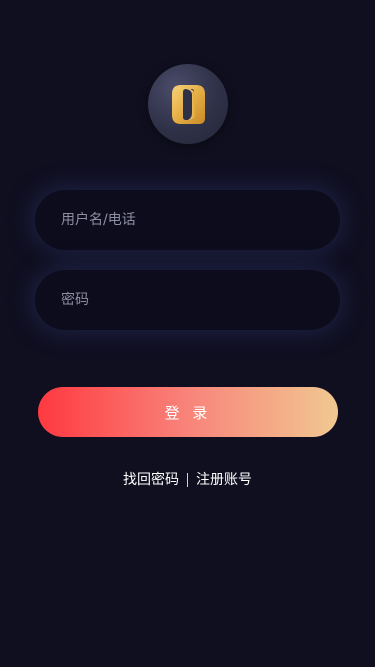 This screenshot has height=667, width=375. What do you see at coordinates (188, 412) in the screenshot?
I see `login-button: 登 录` at bounding box center [188, 412].